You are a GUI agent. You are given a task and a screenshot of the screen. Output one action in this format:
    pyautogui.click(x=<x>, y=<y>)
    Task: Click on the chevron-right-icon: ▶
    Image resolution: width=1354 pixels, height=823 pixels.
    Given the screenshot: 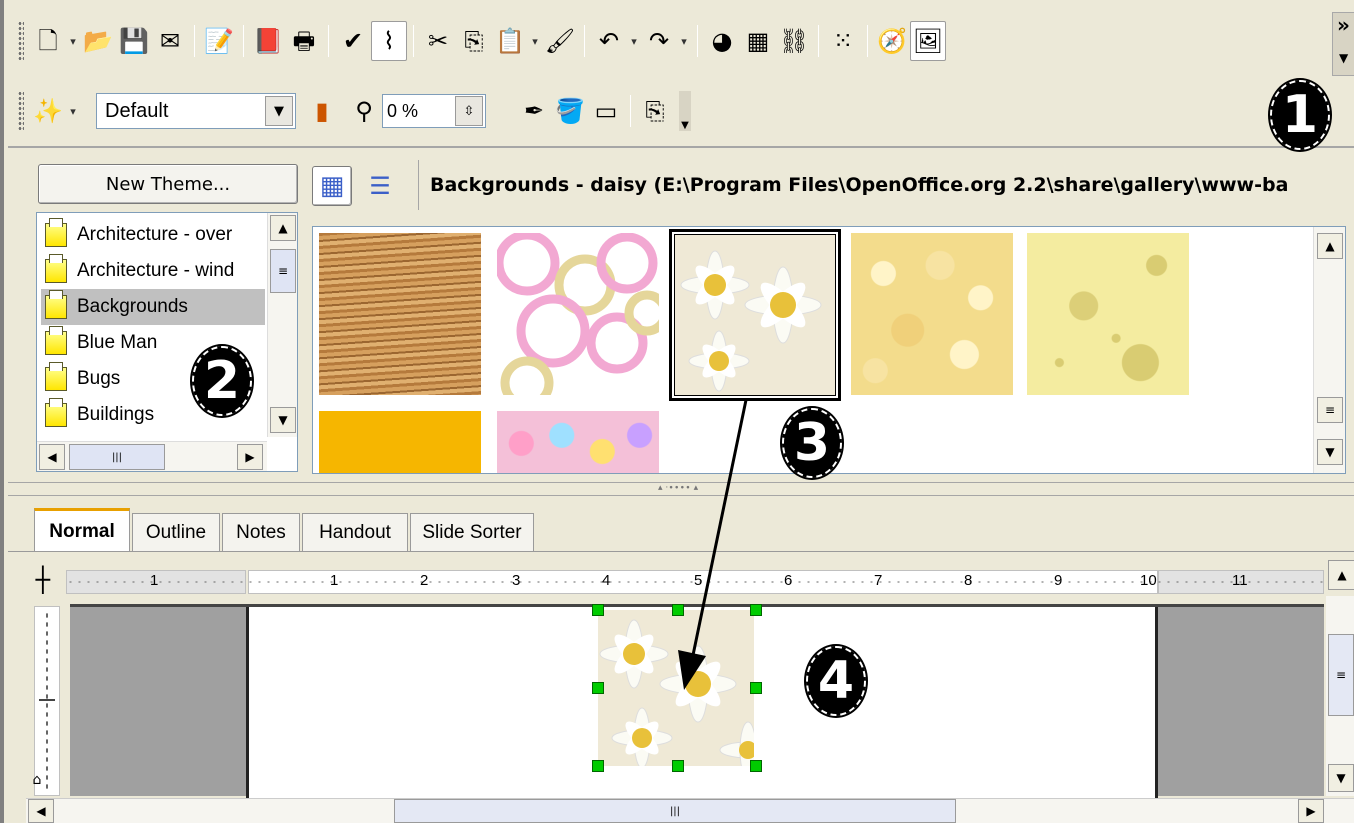 What is the action you would take?
    pyautogui.click(x=1311, y=811)
    